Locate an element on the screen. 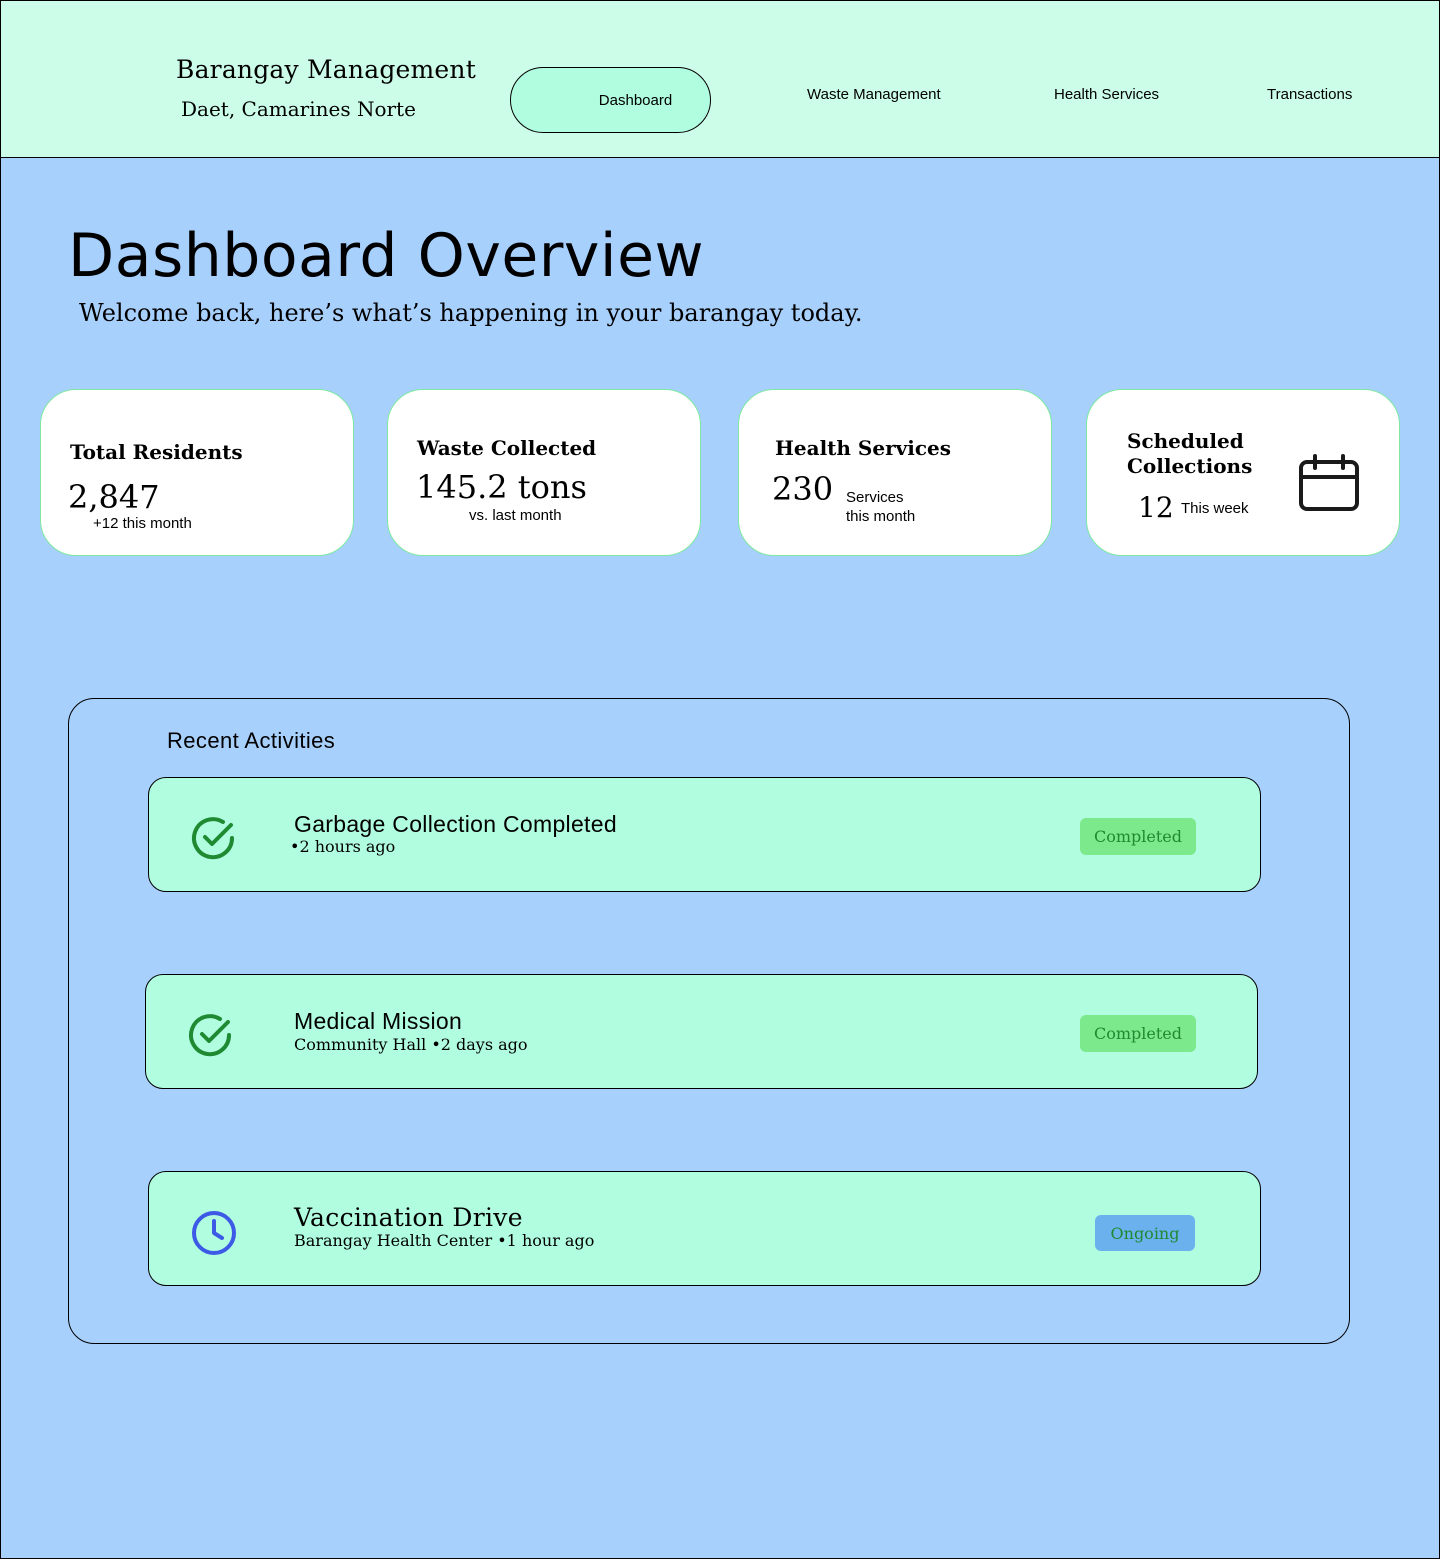 The width and height of the screenshot is (1440, 1559). nav-tab-dashboard: Dashboard is located at coordinates (610, 100).